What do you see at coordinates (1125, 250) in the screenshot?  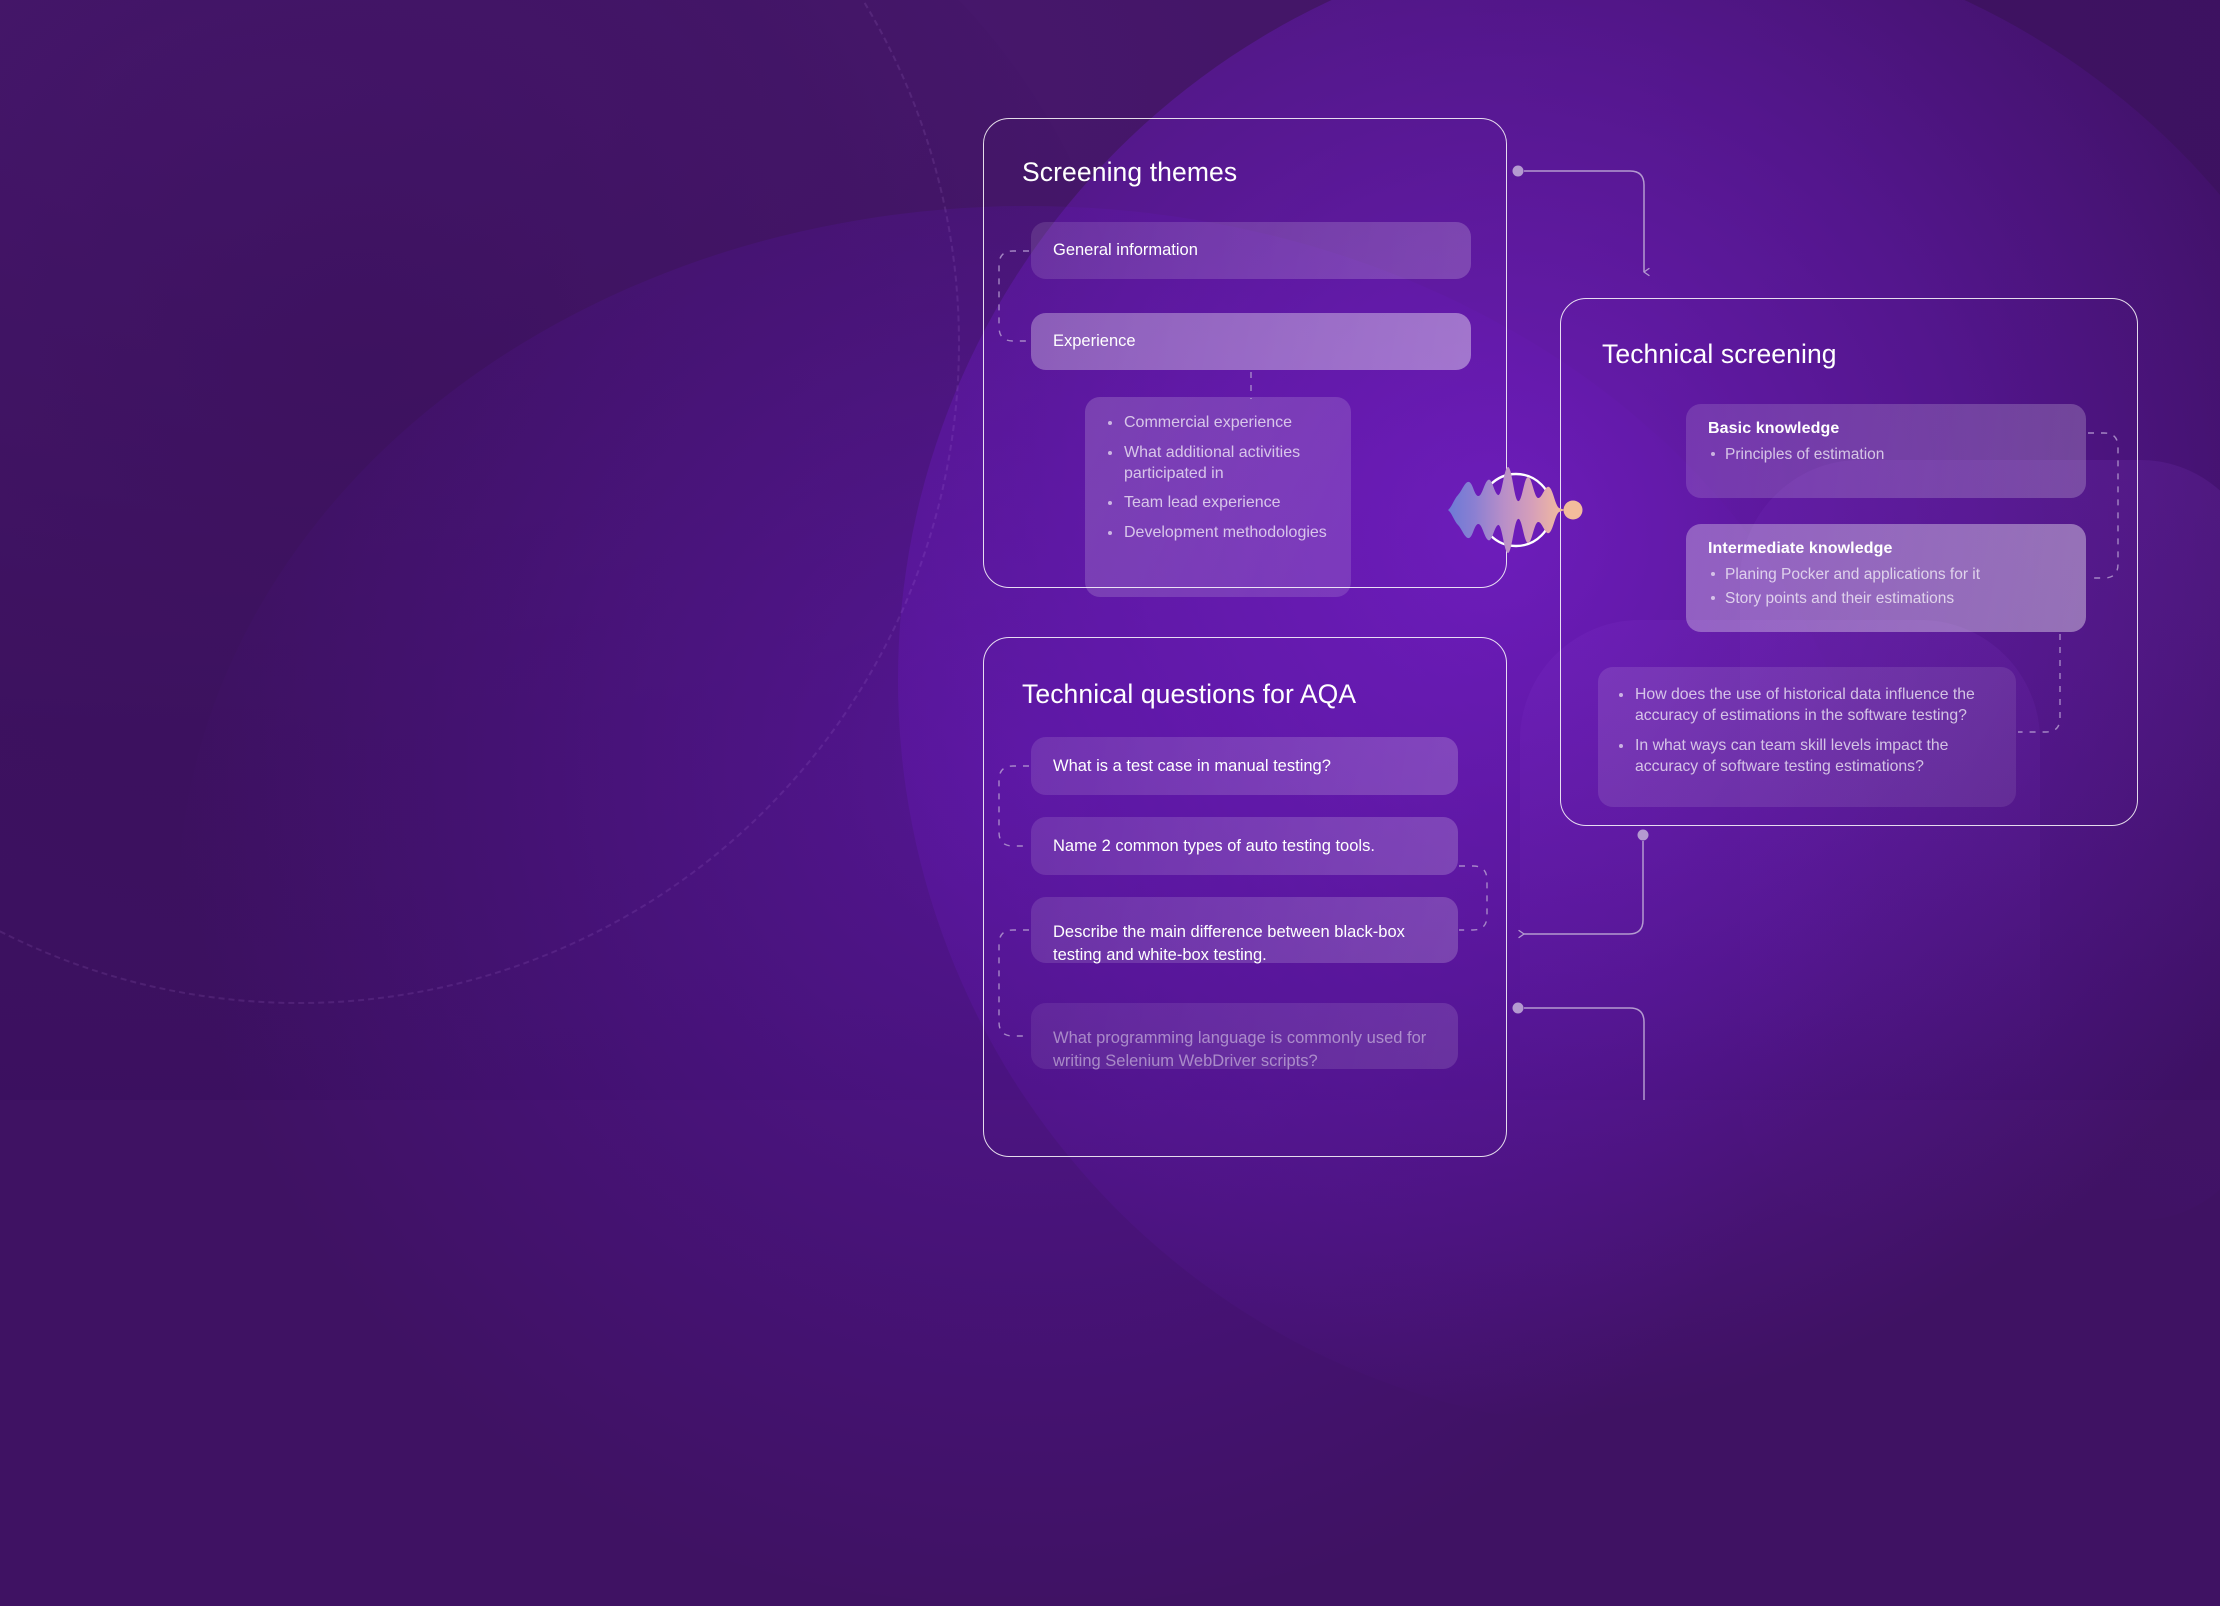 I see `theme-item-label: General information` at bounding box center [1125, 250].